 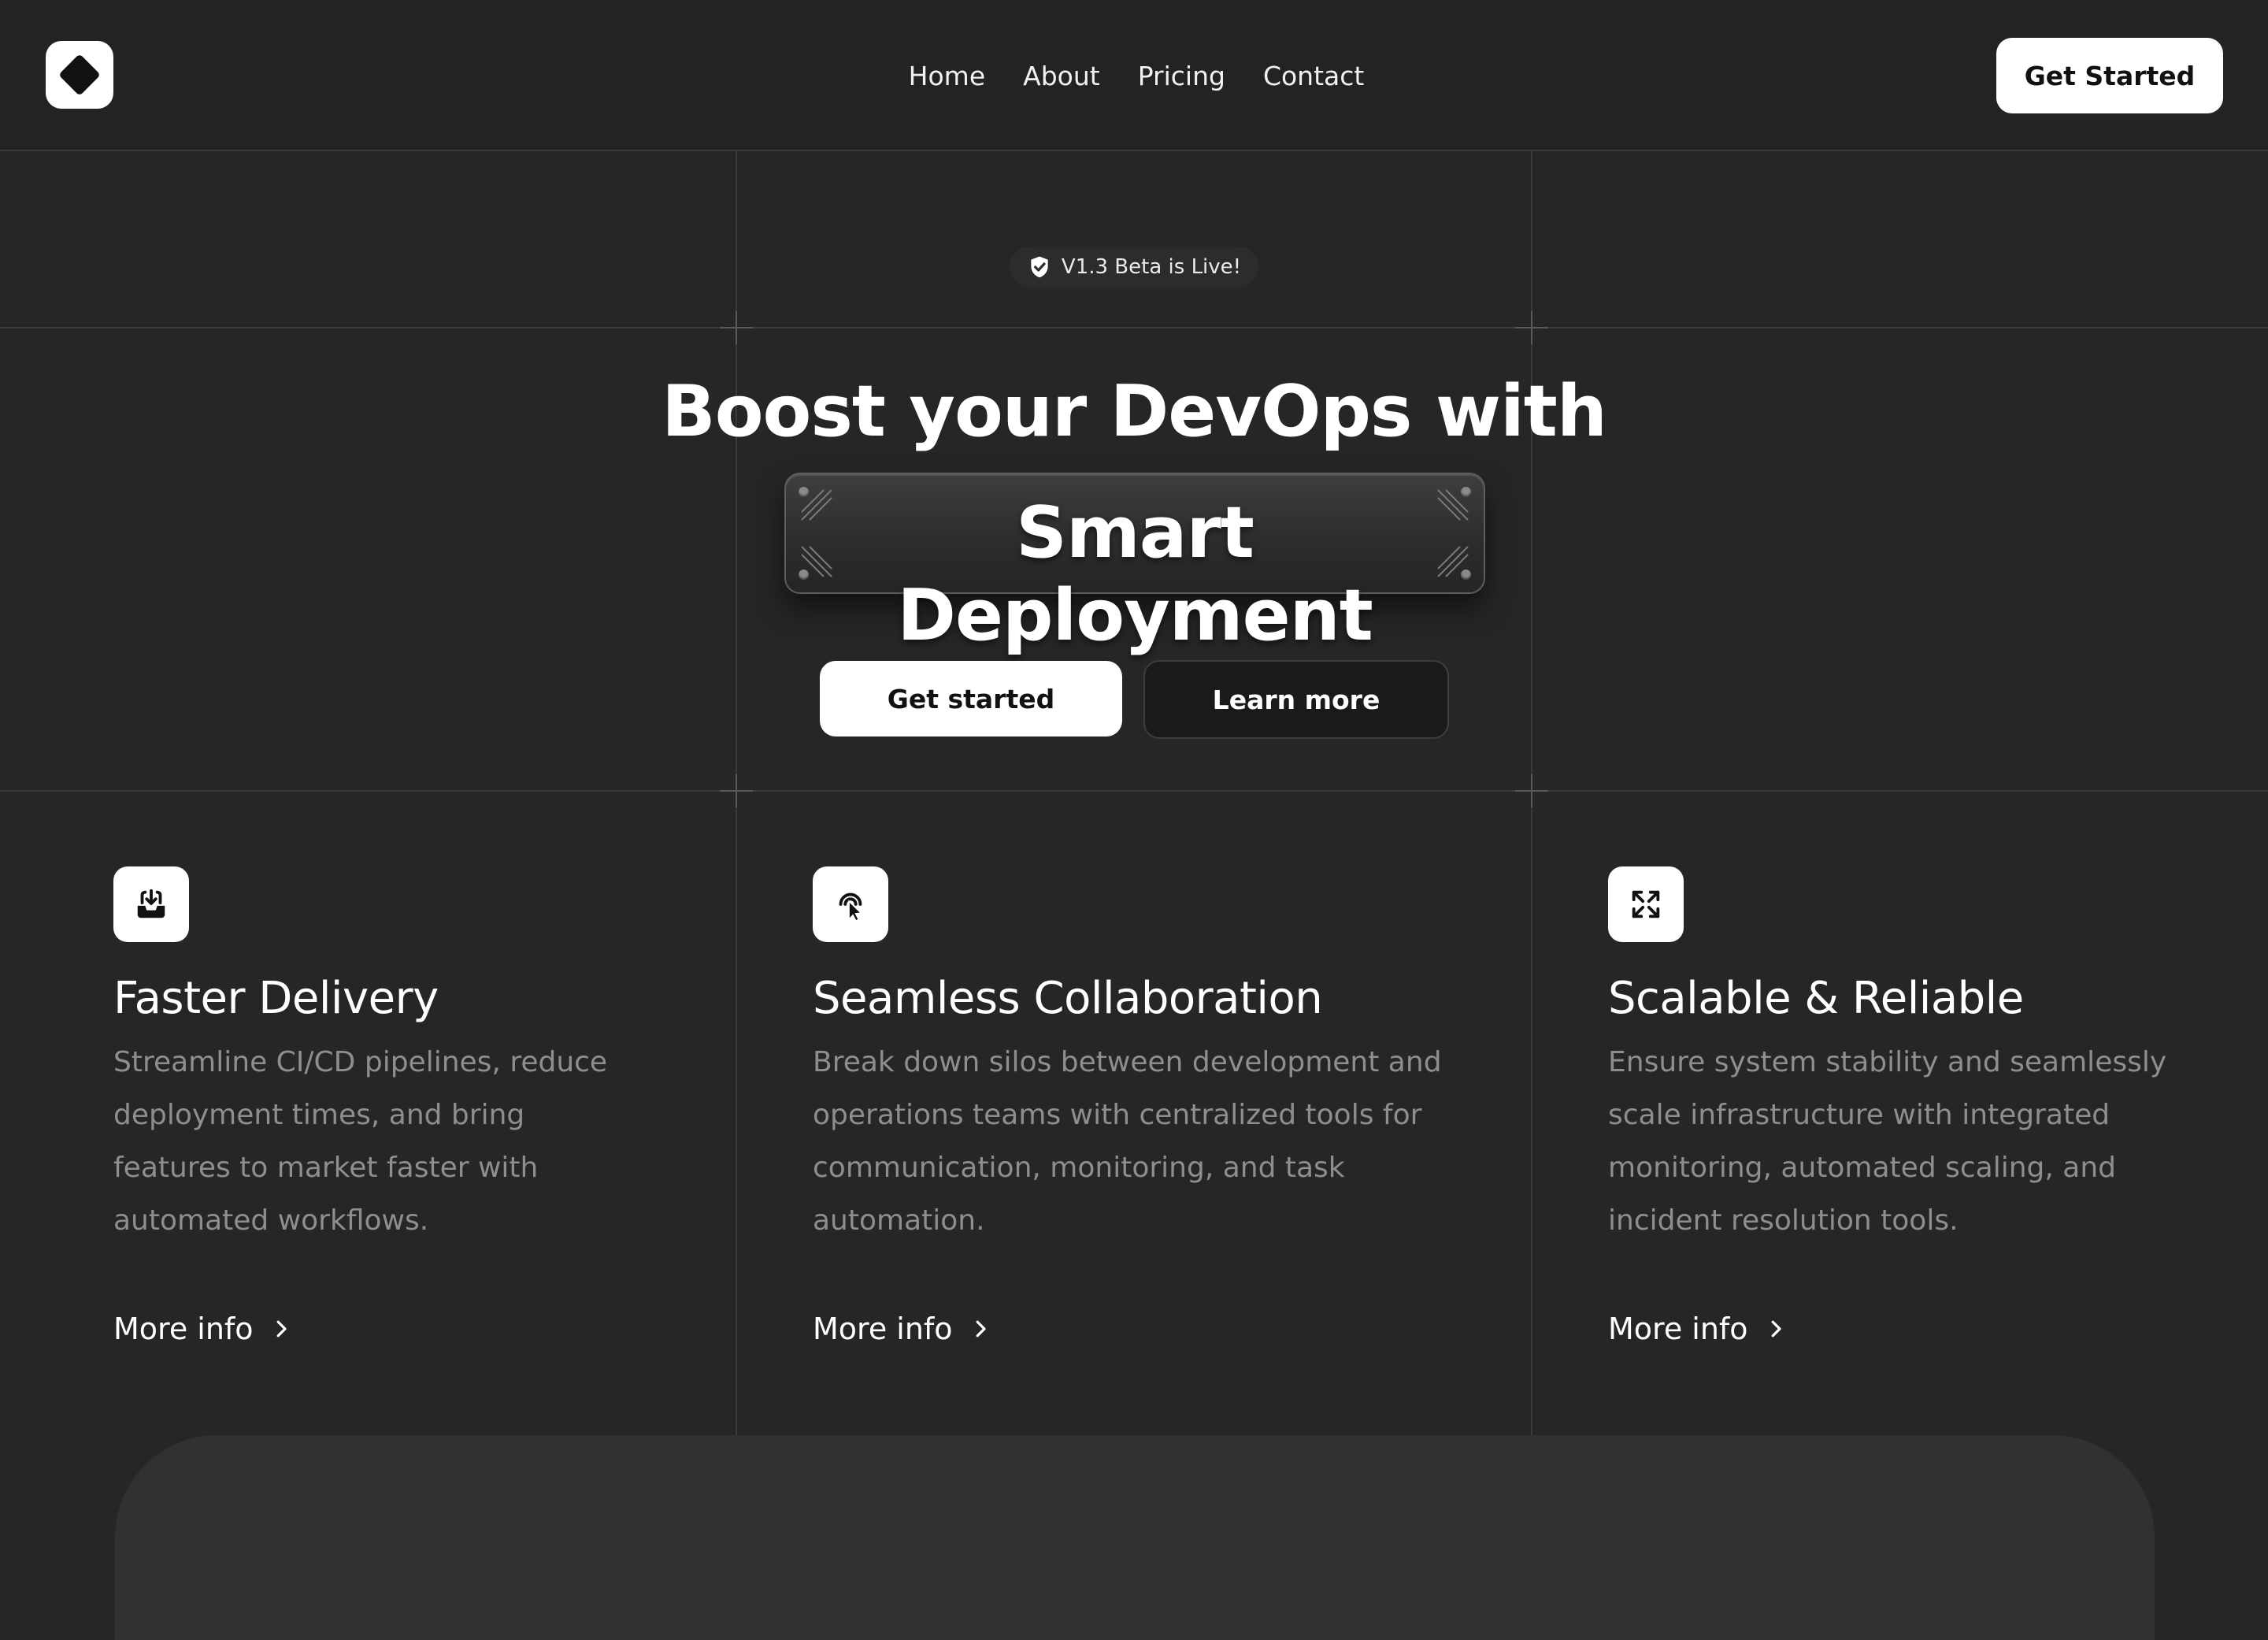 I want to click on feature-title: Faster Delivery, so click(x=276, y=998).